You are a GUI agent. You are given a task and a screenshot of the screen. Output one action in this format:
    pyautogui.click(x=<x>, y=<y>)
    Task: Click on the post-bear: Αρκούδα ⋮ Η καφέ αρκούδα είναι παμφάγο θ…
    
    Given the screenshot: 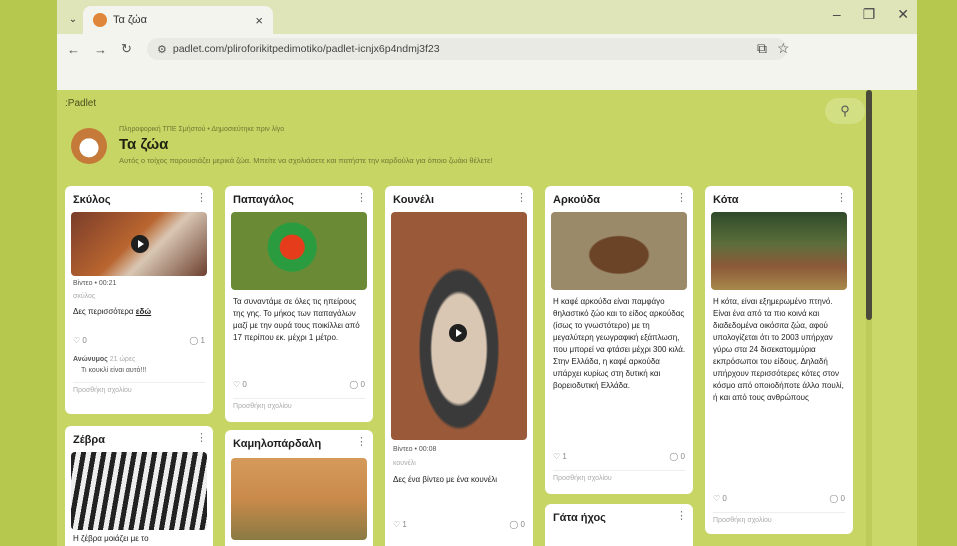 What is the action you would take?
    pyautogui.click(x=619, y=340)
    